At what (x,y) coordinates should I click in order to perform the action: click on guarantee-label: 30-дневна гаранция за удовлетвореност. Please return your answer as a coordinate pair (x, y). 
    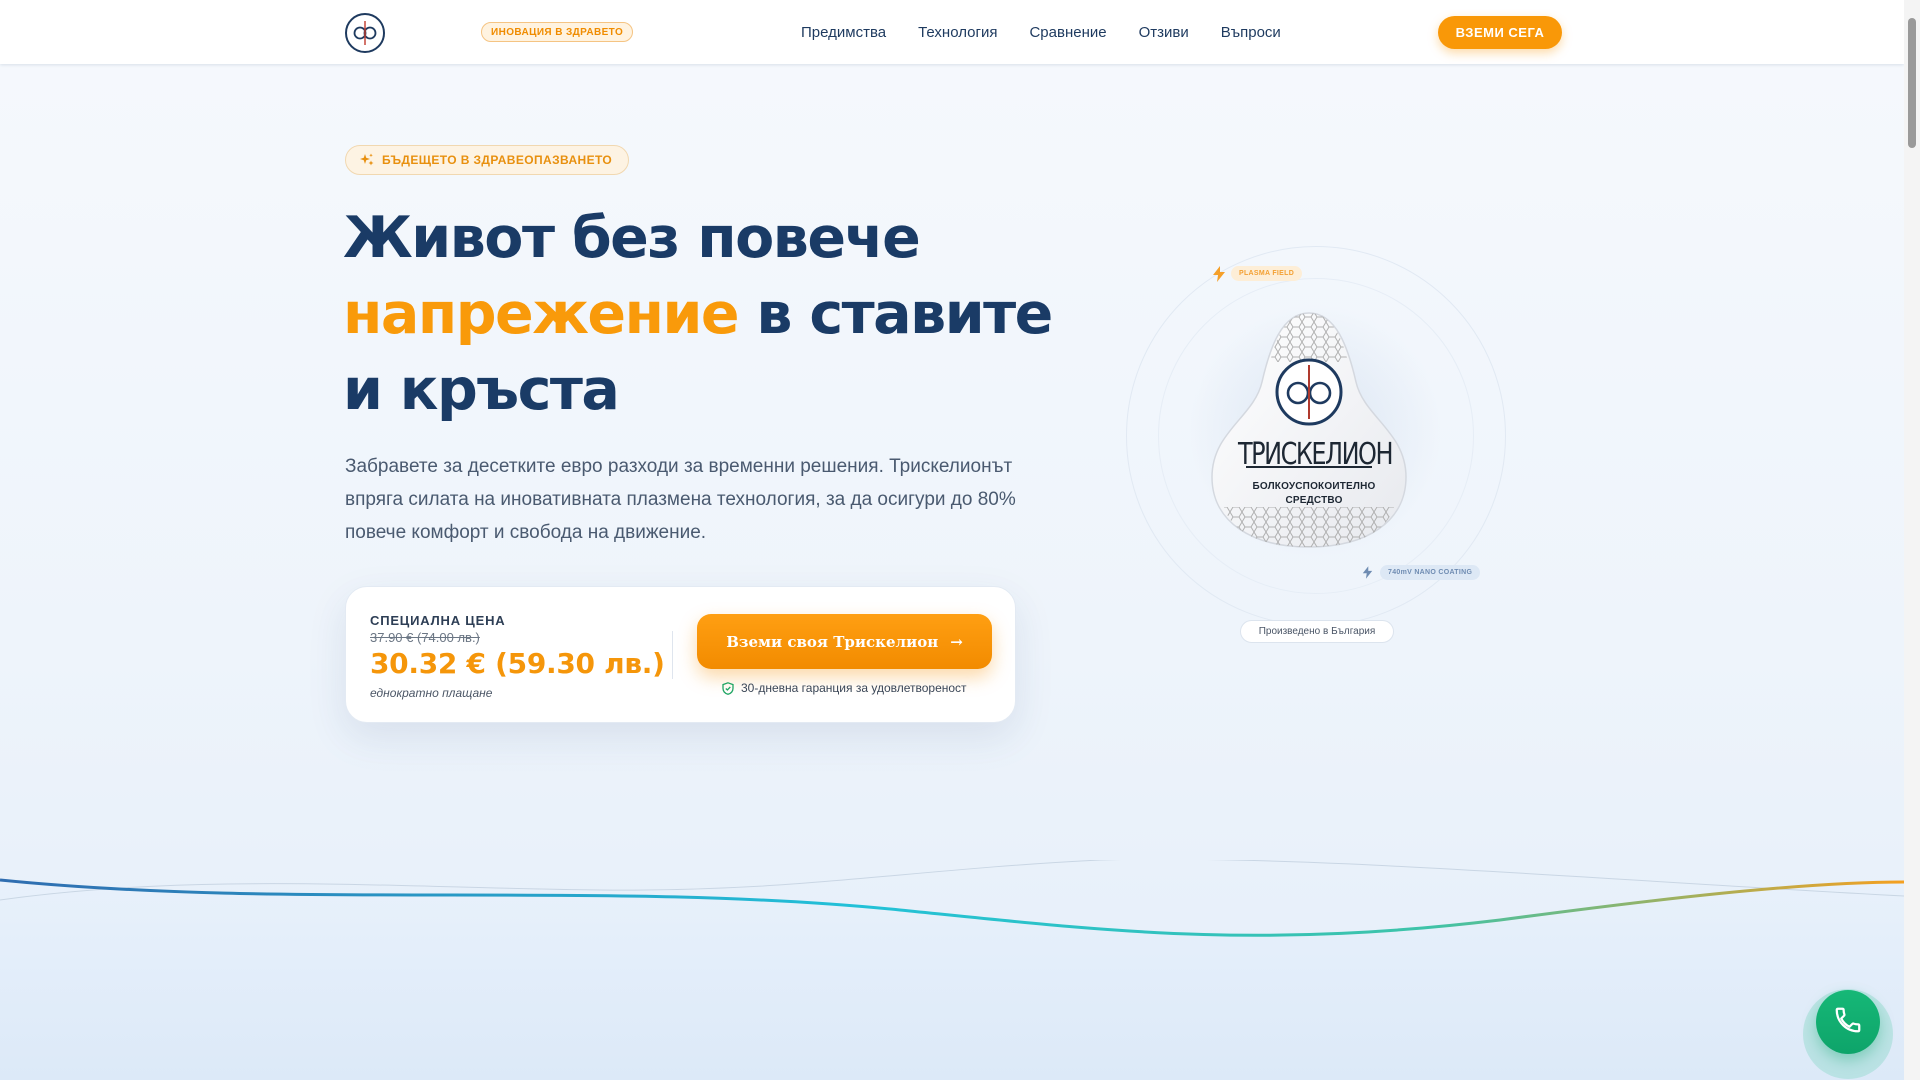
    Looking at the image, I should click on (854, 688).